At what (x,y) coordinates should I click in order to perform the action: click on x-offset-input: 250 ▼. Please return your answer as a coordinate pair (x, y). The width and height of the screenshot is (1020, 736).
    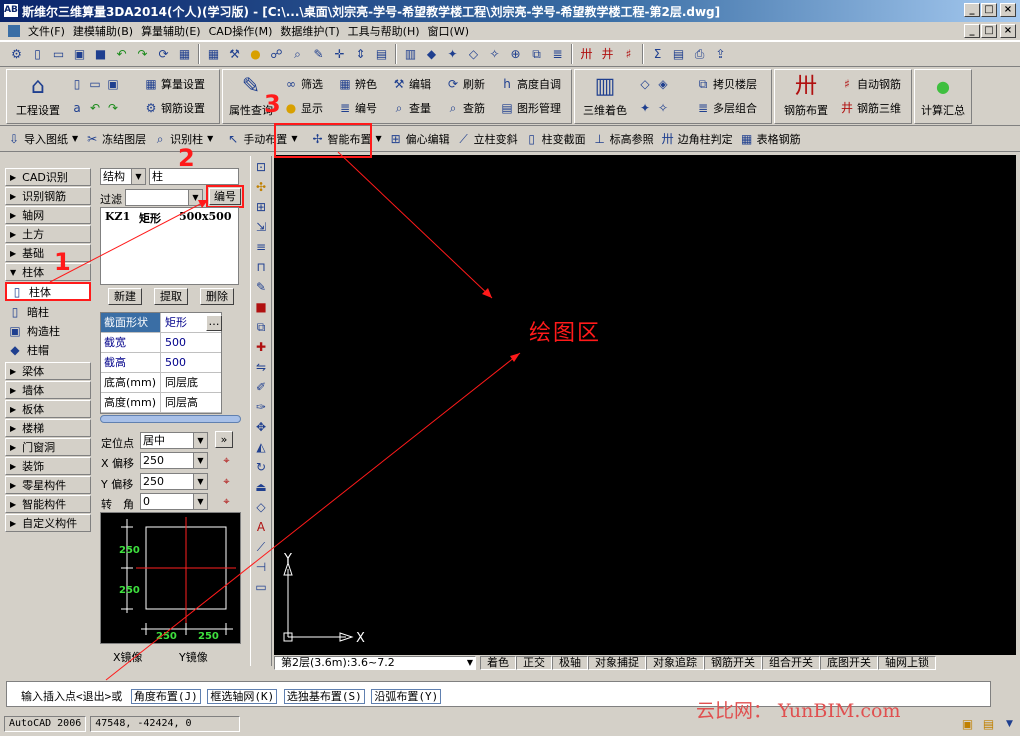
    Looking at the image, I should click on (174, 460).